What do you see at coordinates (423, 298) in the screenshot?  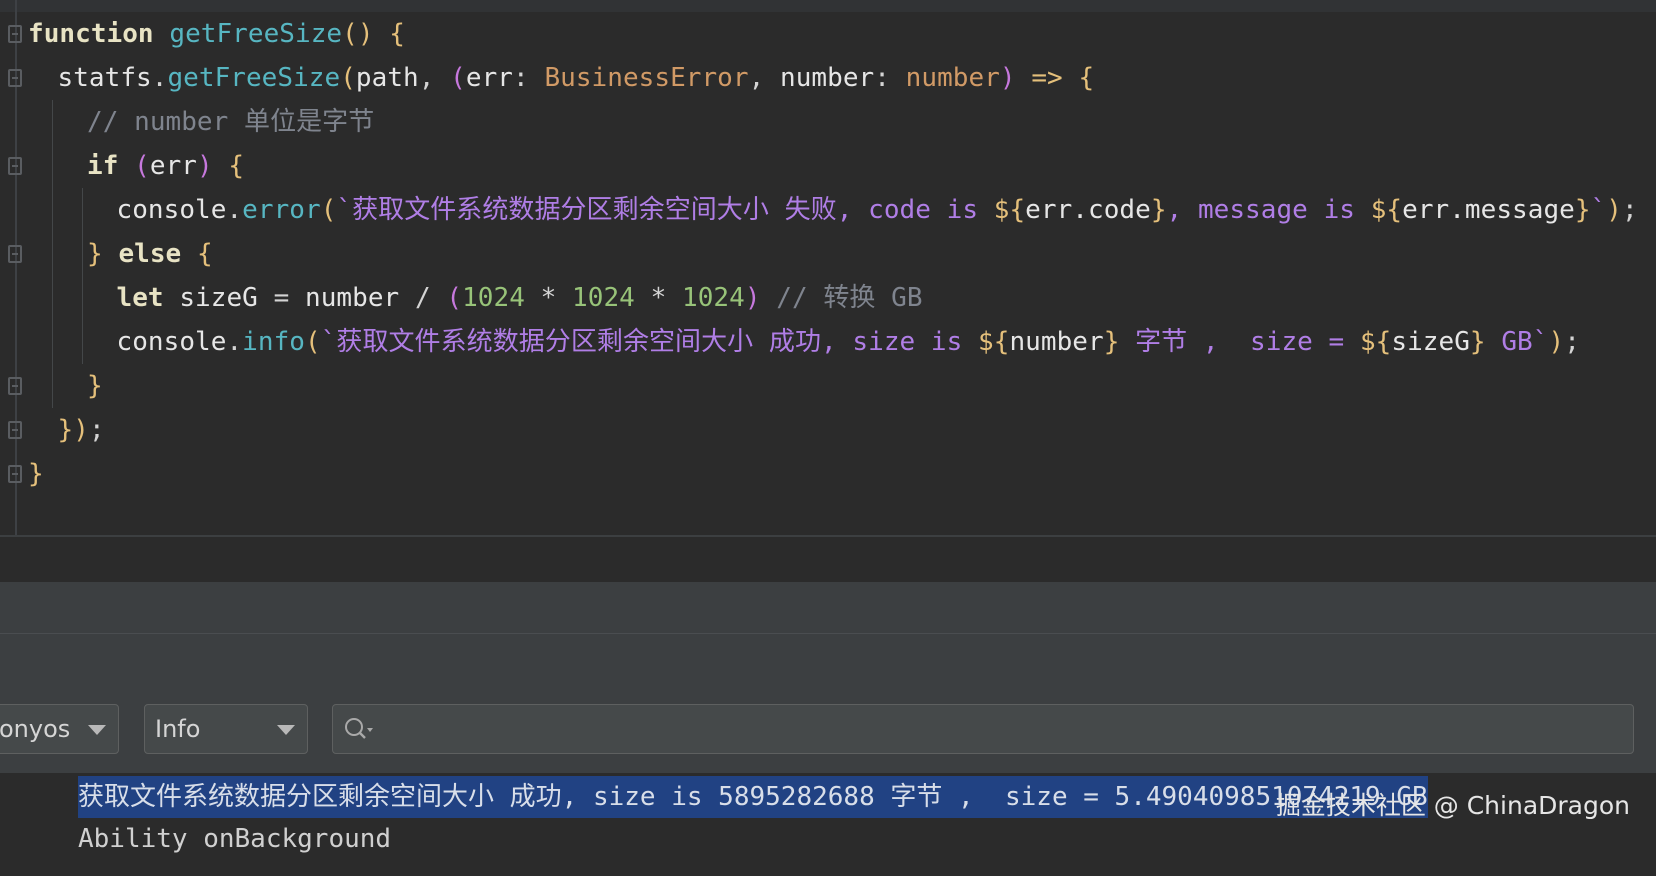 I see `code-token: /` at bounding box center [423, 298].